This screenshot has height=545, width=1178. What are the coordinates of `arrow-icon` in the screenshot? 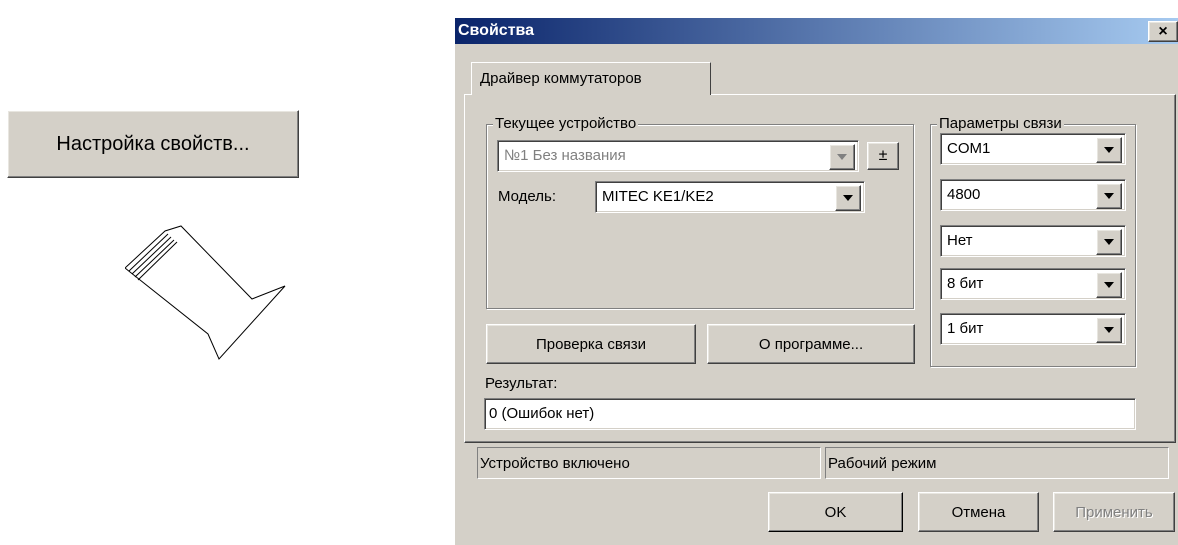 It's located at (205, 292).